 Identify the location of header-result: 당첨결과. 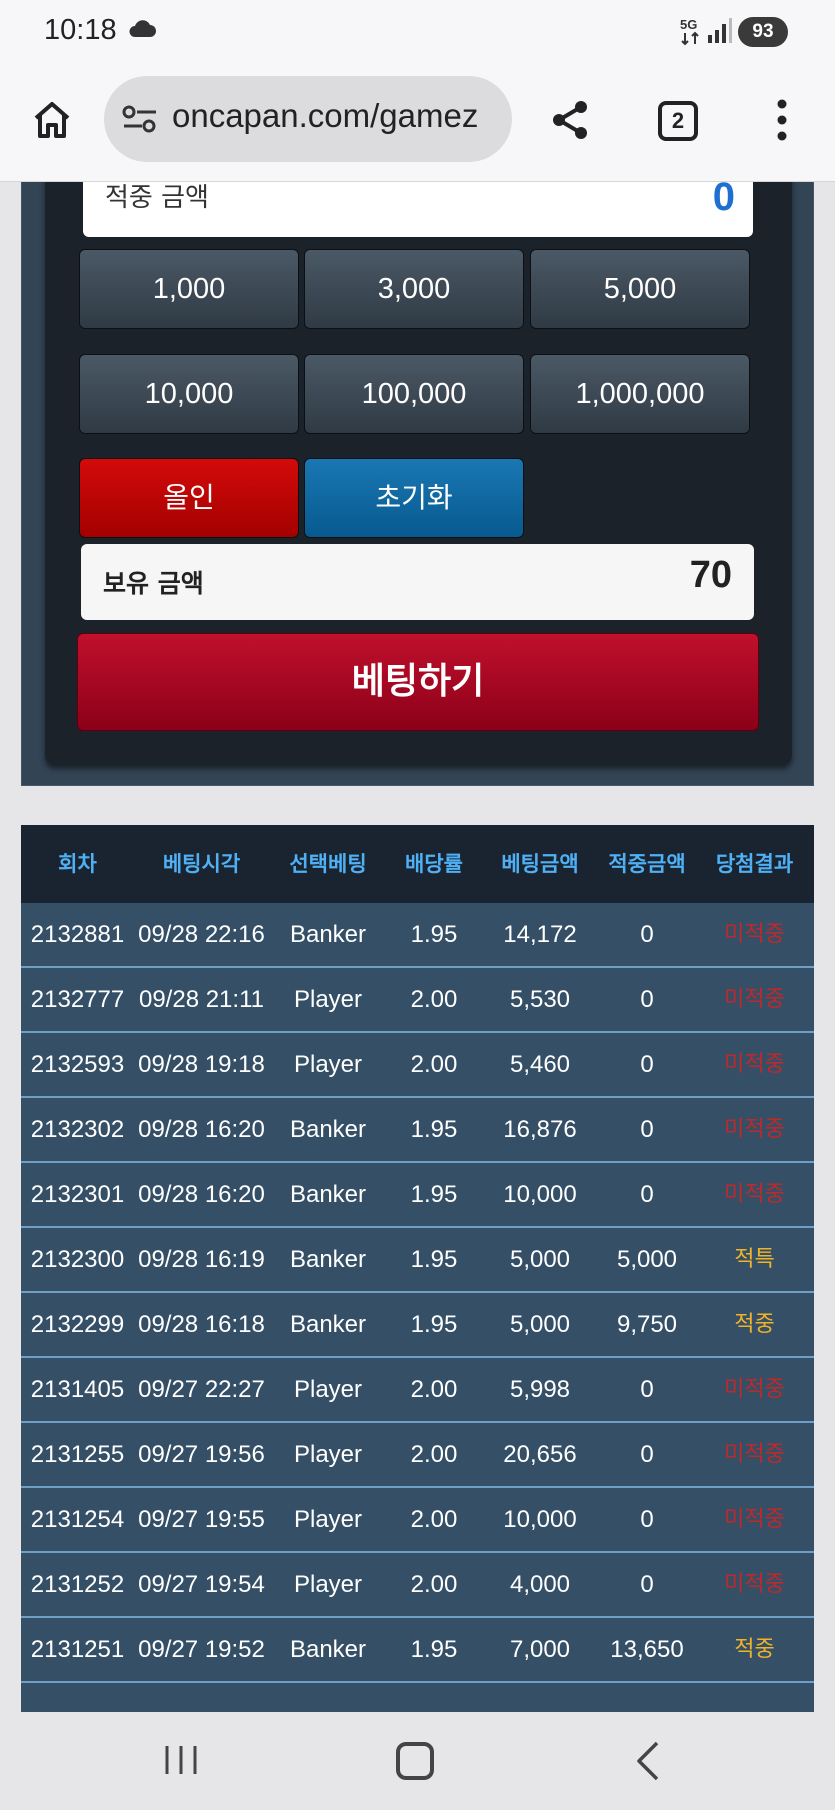
(754, 864).